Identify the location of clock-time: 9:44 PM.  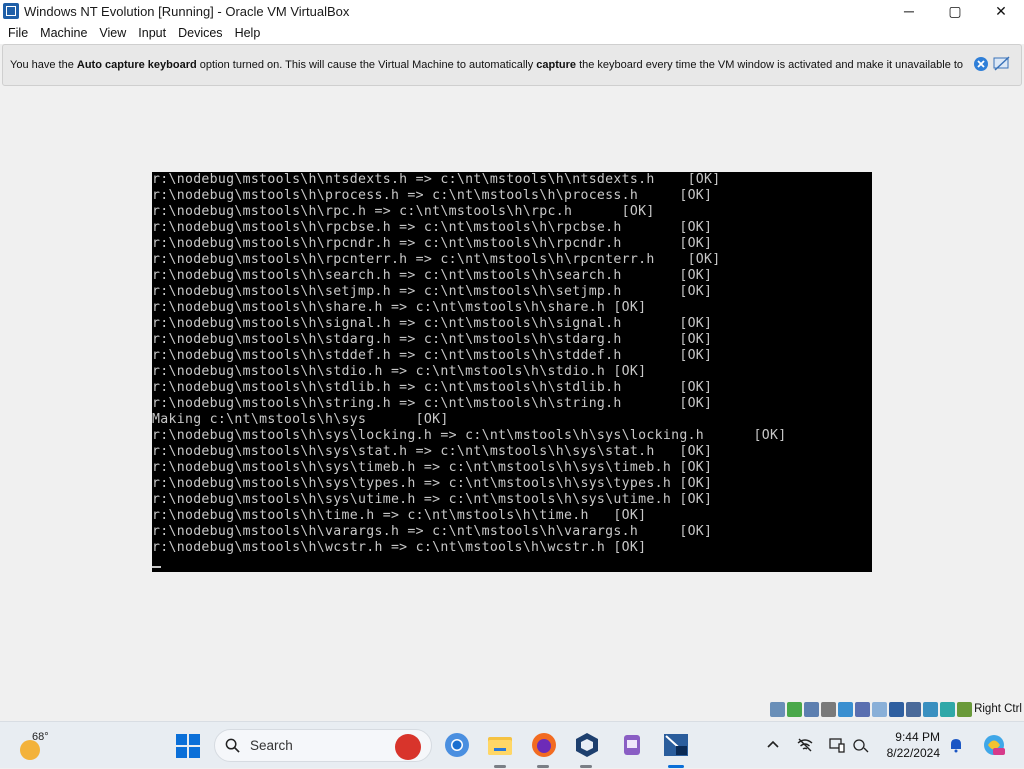
(917, 737).